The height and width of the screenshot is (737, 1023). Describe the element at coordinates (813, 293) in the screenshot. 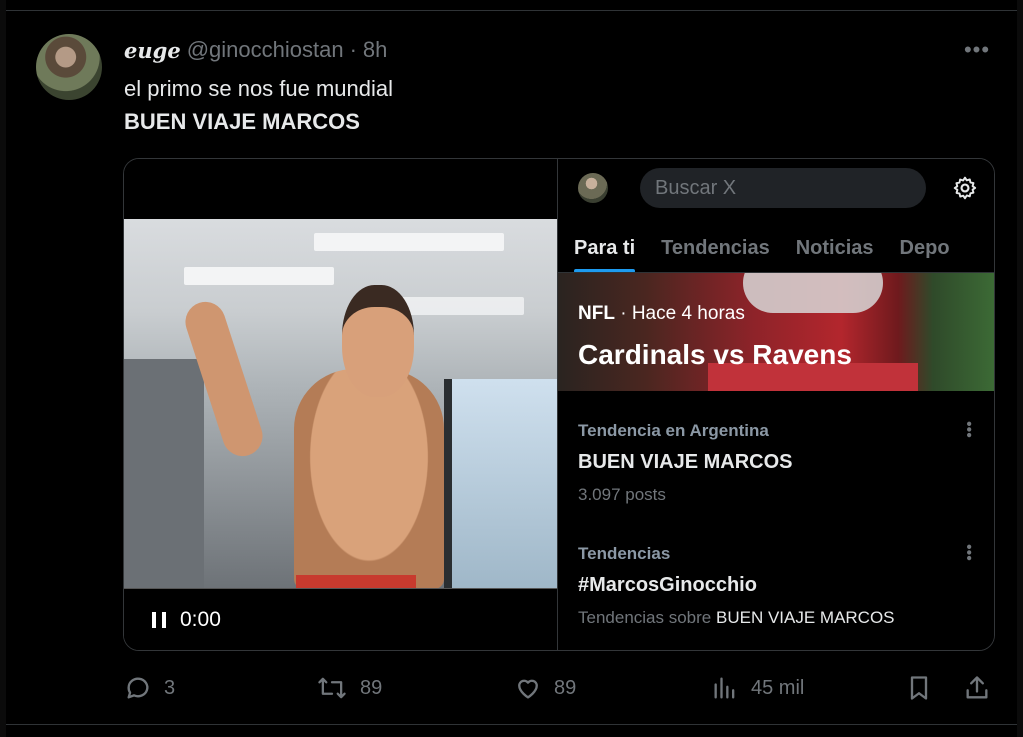

I see `hero-helmet` at that location.